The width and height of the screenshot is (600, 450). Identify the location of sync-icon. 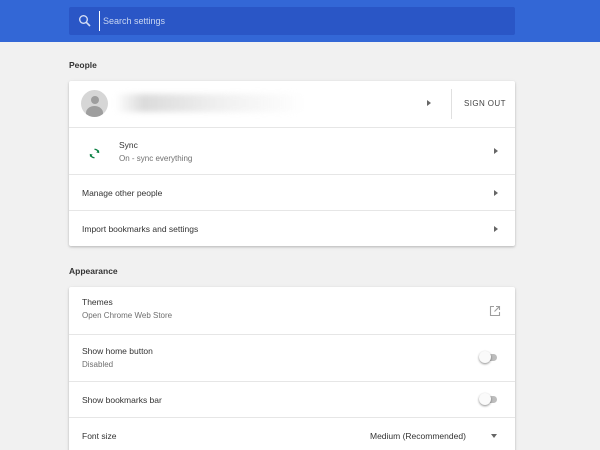
(94, 152).